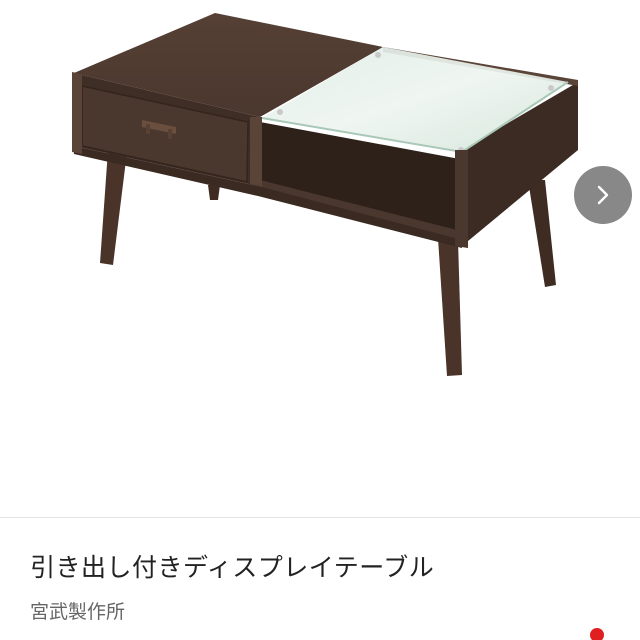 The width and height of the screenshot is (640, 640). I want to click on next-image-button, so click(603, 195).